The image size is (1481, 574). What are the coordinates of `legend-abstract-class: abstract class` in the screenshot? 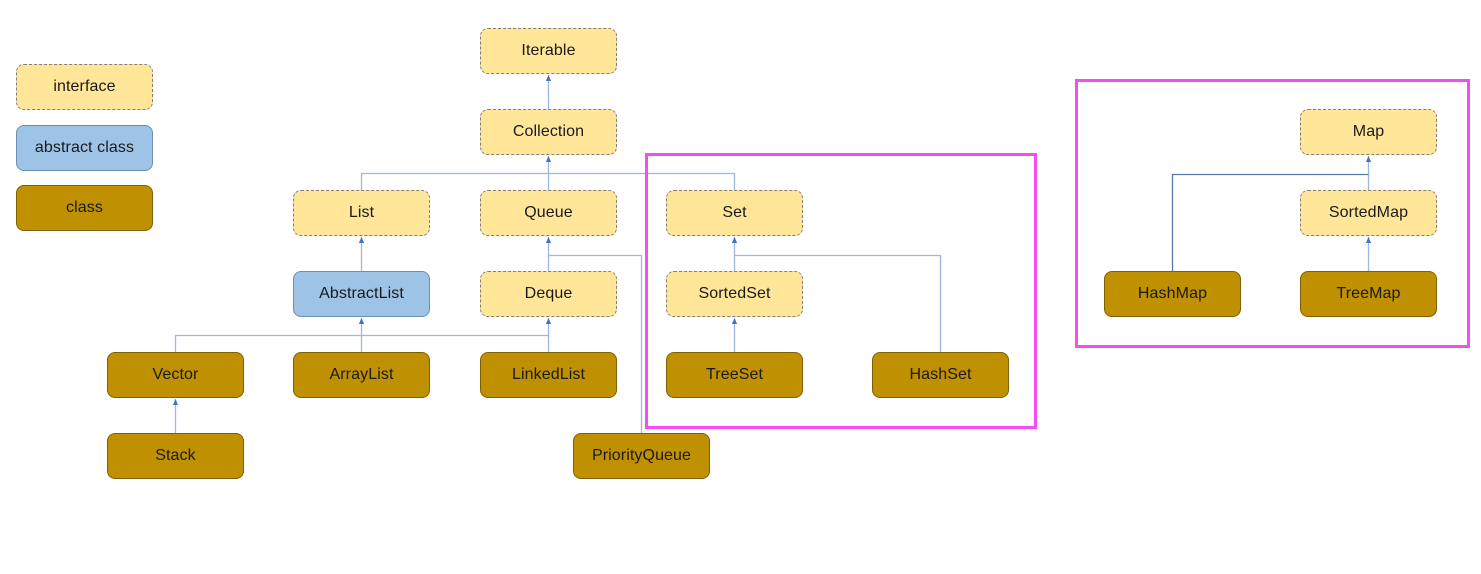 It's located at (84, 148).